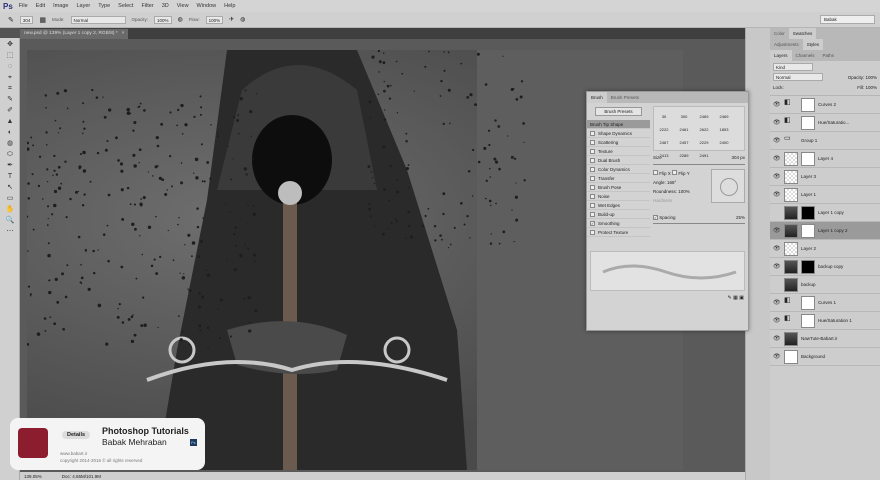  I want to click on brush-tip: 2461, so click(684, 126).